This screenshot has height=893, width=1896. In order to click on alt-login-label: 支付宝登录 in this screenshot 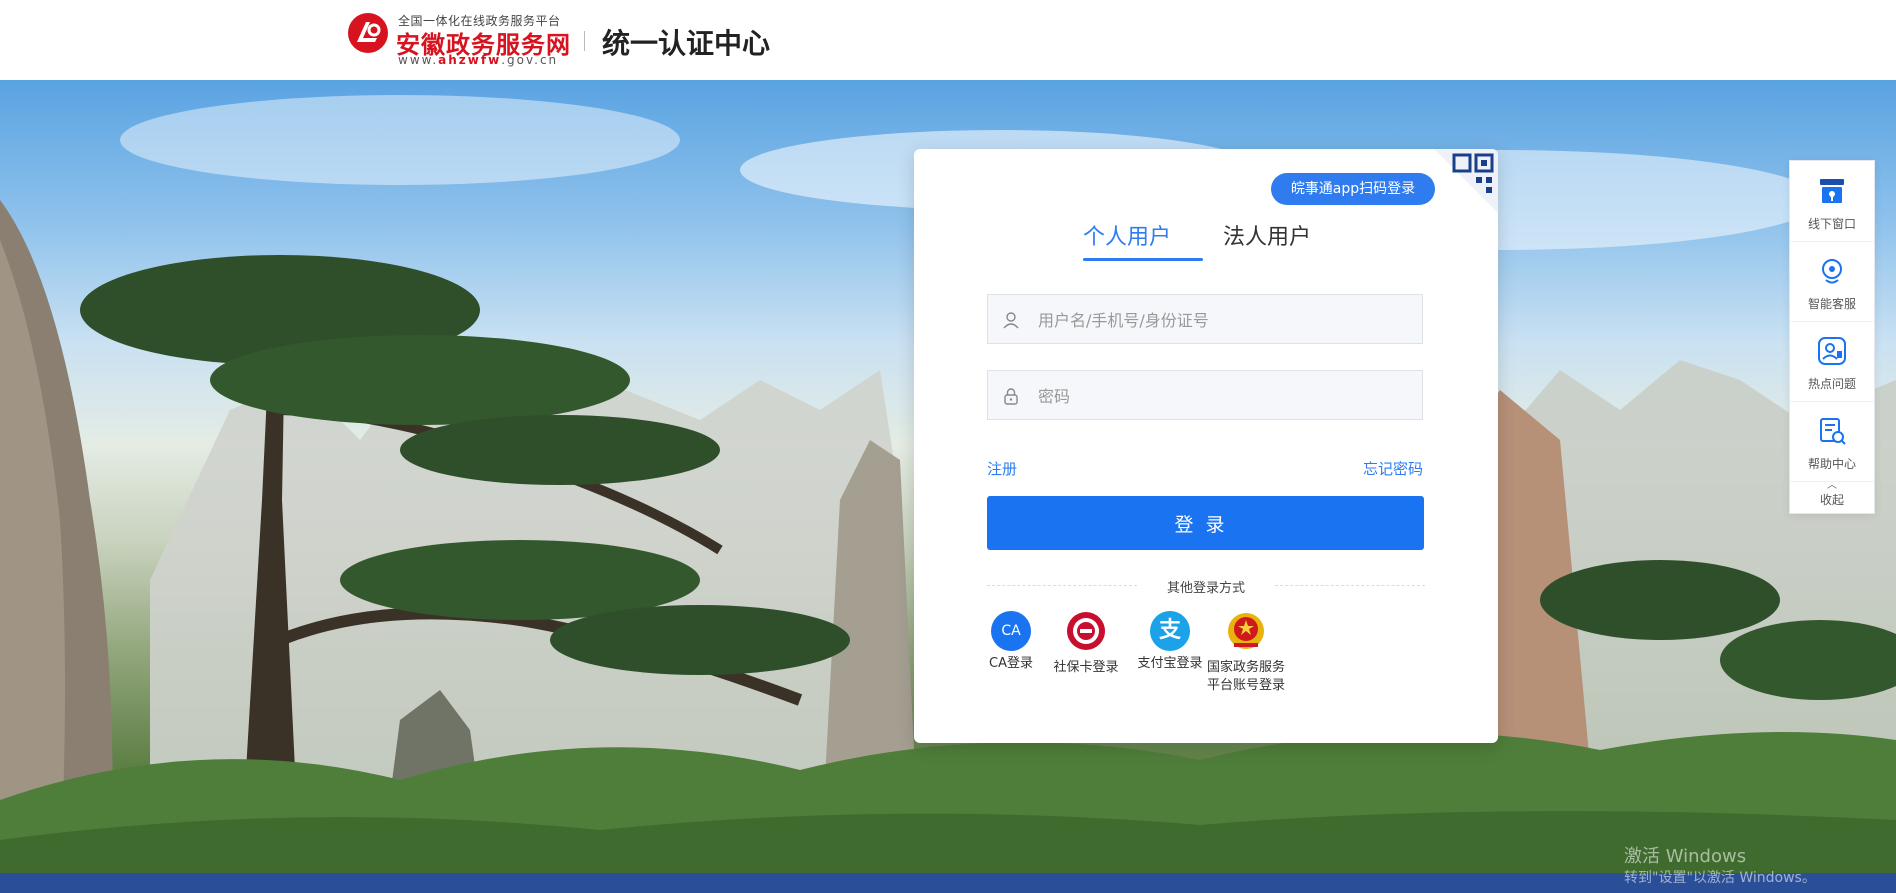, I will do `click(1170, 663)`.